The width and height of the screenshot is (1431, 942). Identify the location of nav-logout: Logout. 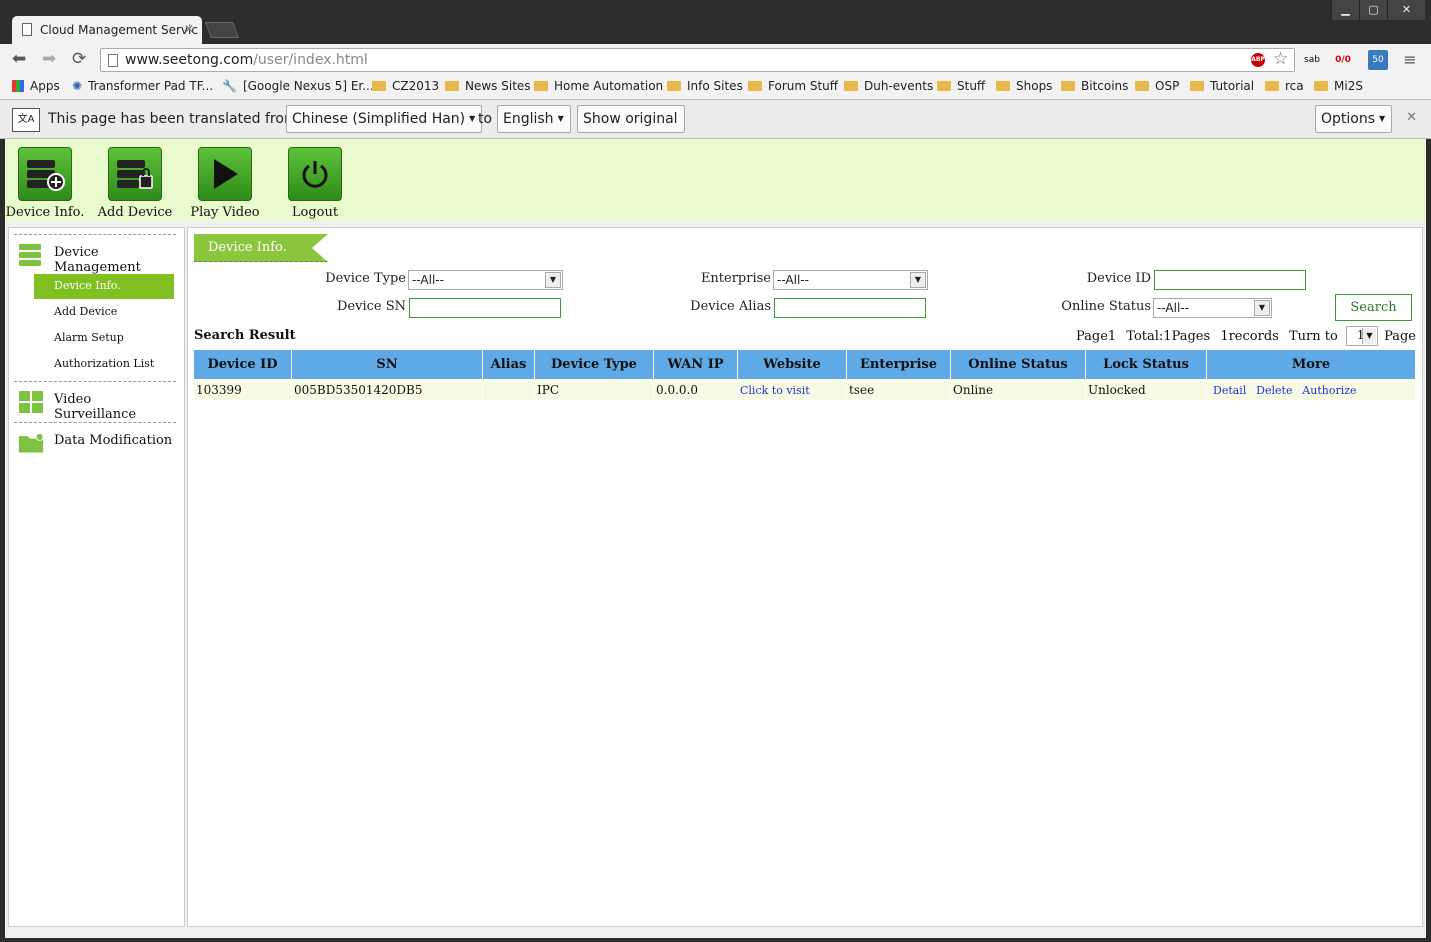
(315, 183).